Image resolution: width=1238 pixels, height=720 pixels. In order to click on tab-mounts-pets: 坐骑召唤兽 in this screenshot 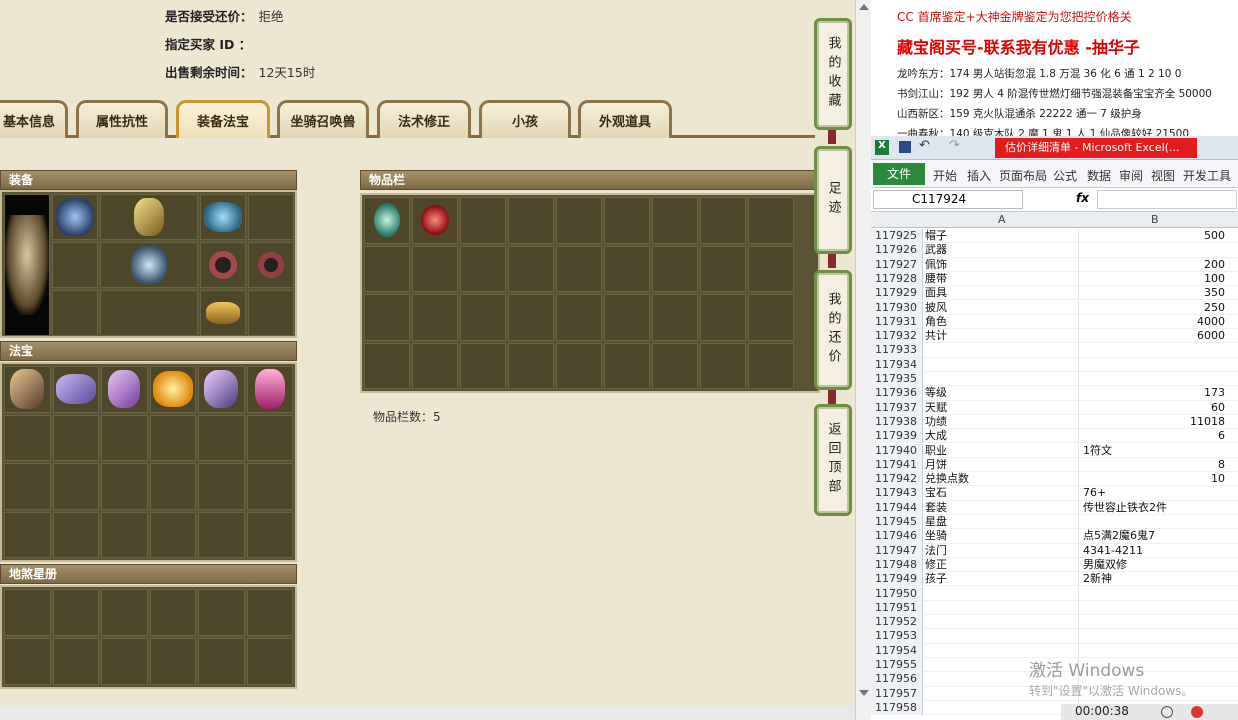, I will do `click(323, 119)`.